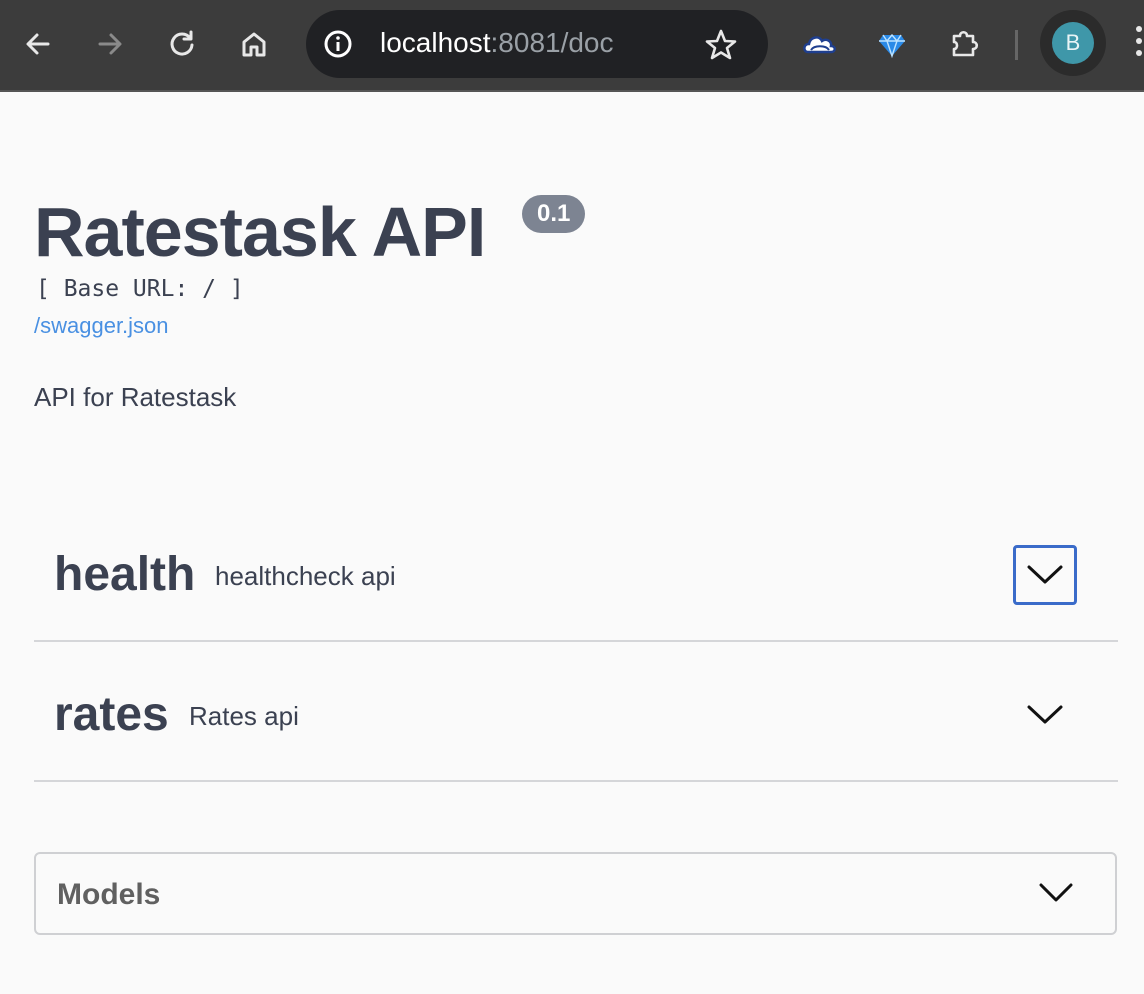  What do you see at coordinates (101, 326) in the screenshot?
I see `swagger-json-link: /swagger.json` at bounding box center [101, 326].